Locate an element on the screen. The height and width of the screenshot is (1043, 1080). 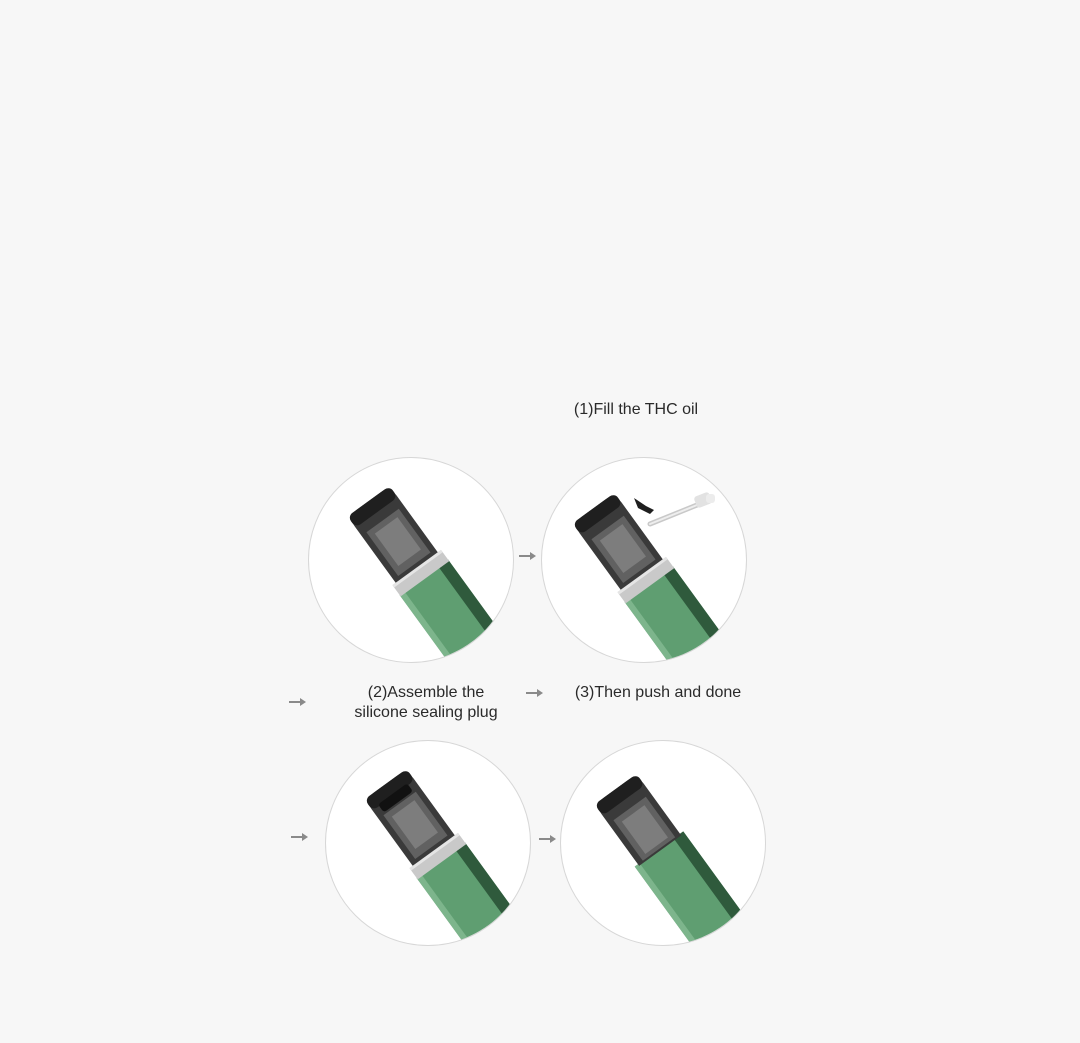
silicone-plug-icon is located at coordinates (644, 506).